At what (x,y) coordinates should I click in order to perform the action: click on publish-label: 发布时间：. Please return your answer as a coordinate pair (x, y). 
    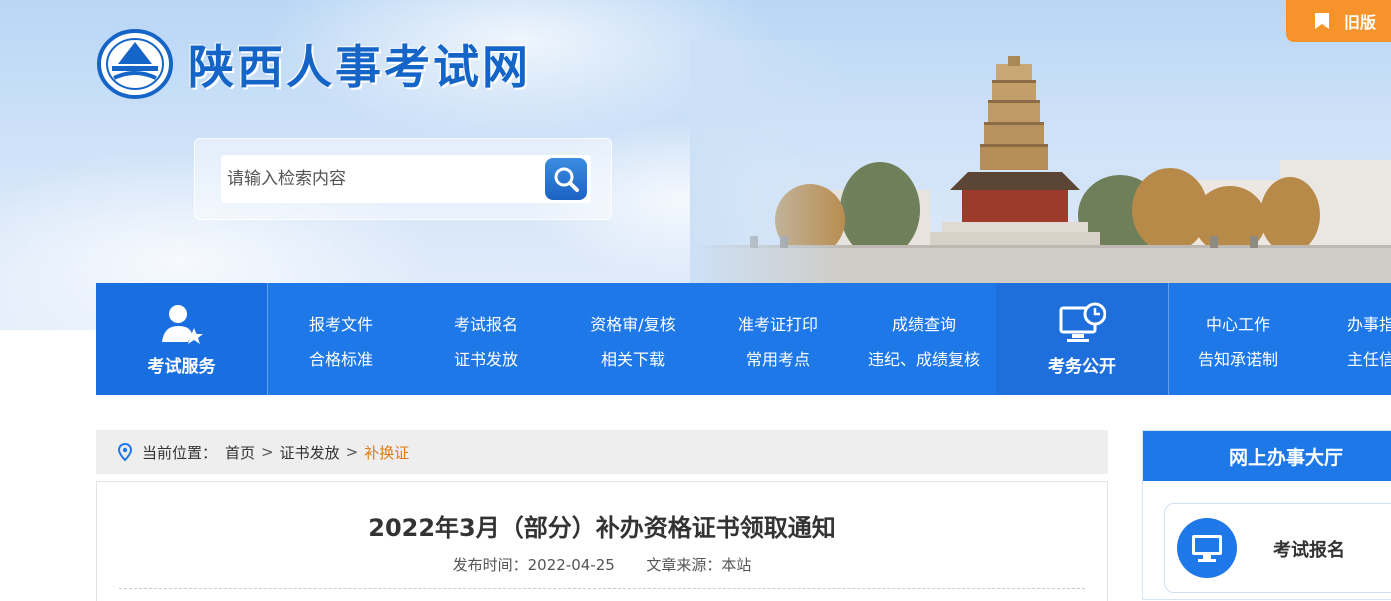
    Looking at the image, I should click on (490, 565).